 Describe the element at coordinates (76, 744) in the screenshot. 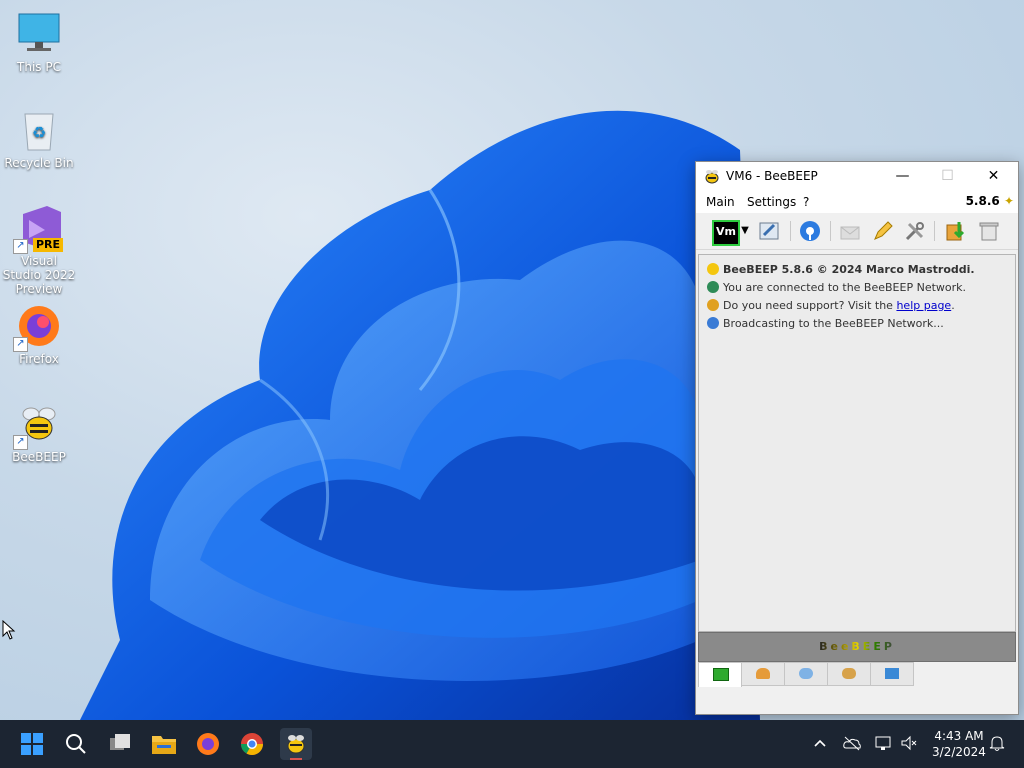

I see `search-icon` at that location.